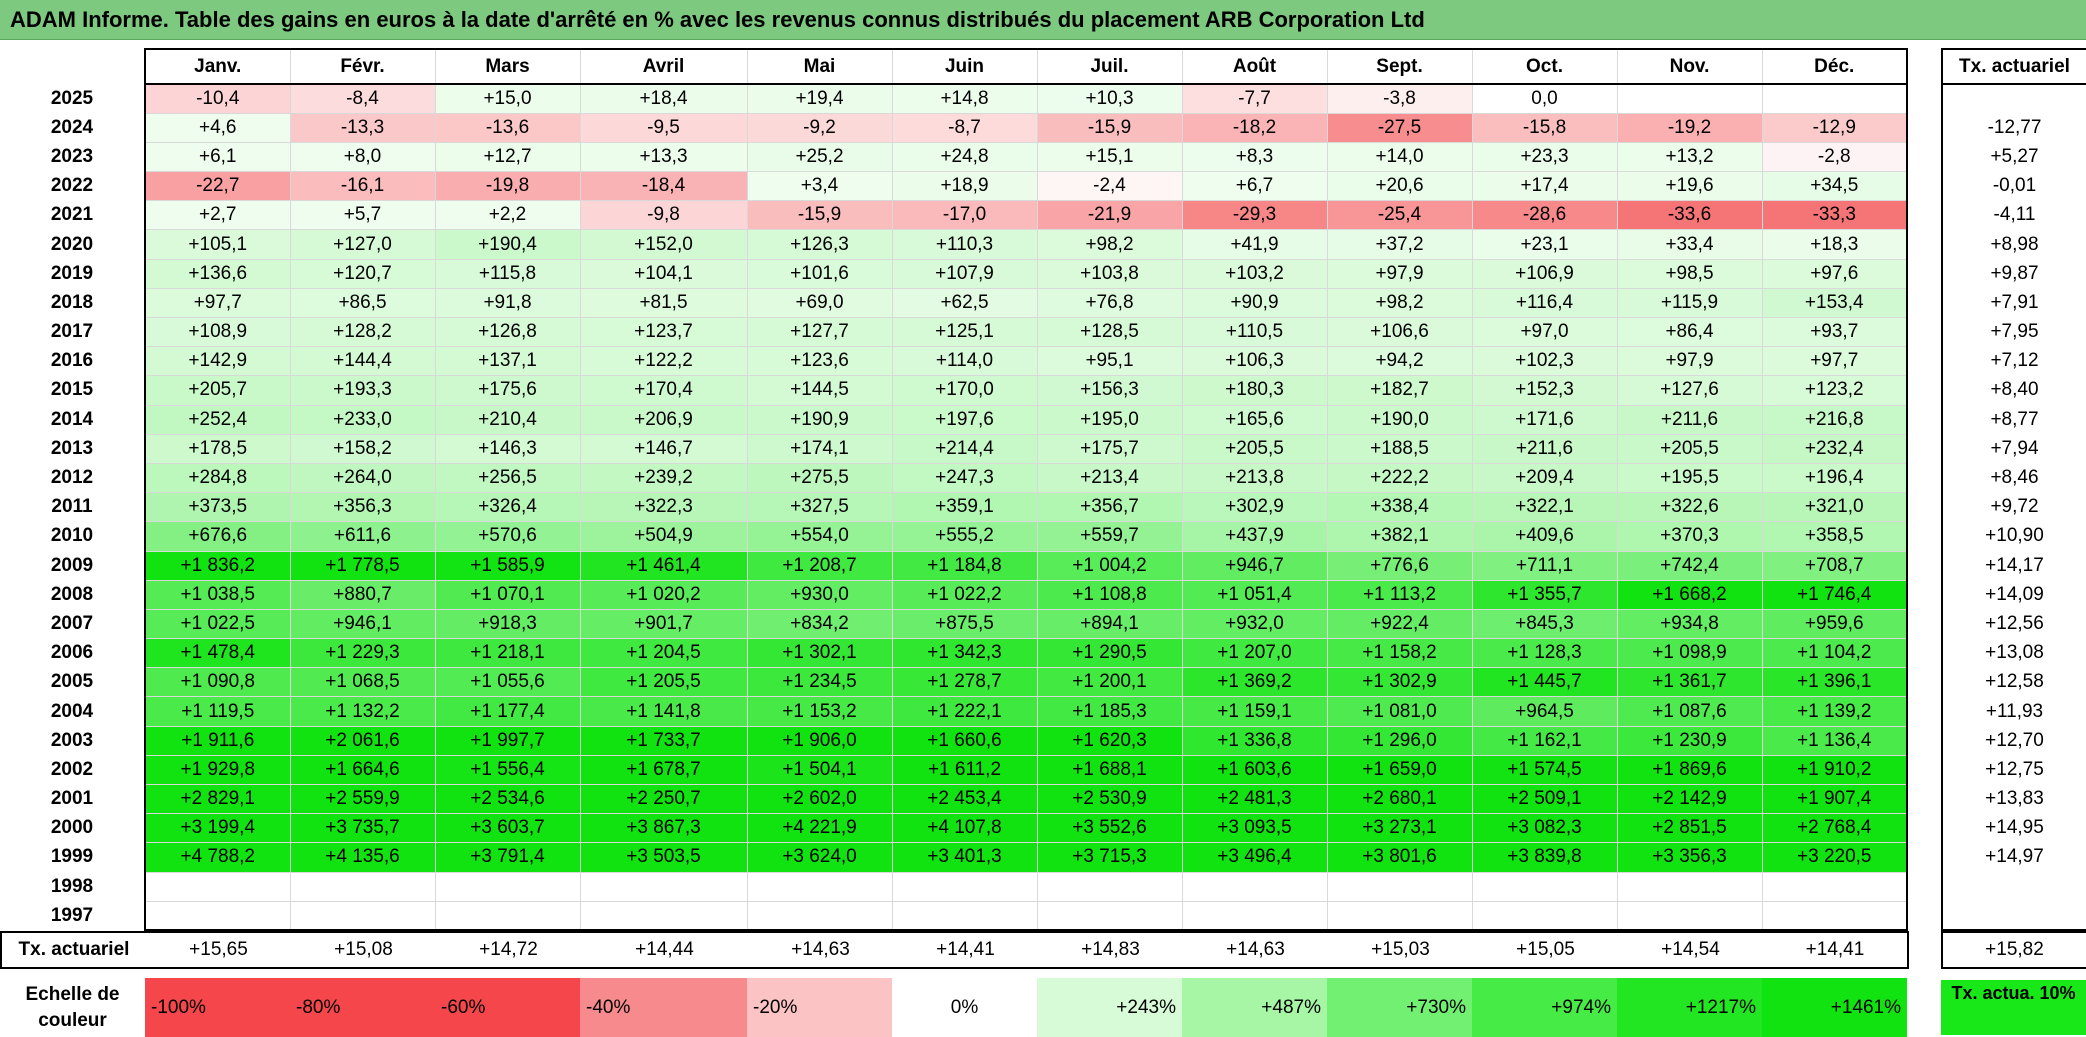 Image resolution: width=2086 pixels, height=1037 pixels. Describe the element at coordinates (663, 157) in the screenshot. I see `gain-cell: +13,3` at that location.